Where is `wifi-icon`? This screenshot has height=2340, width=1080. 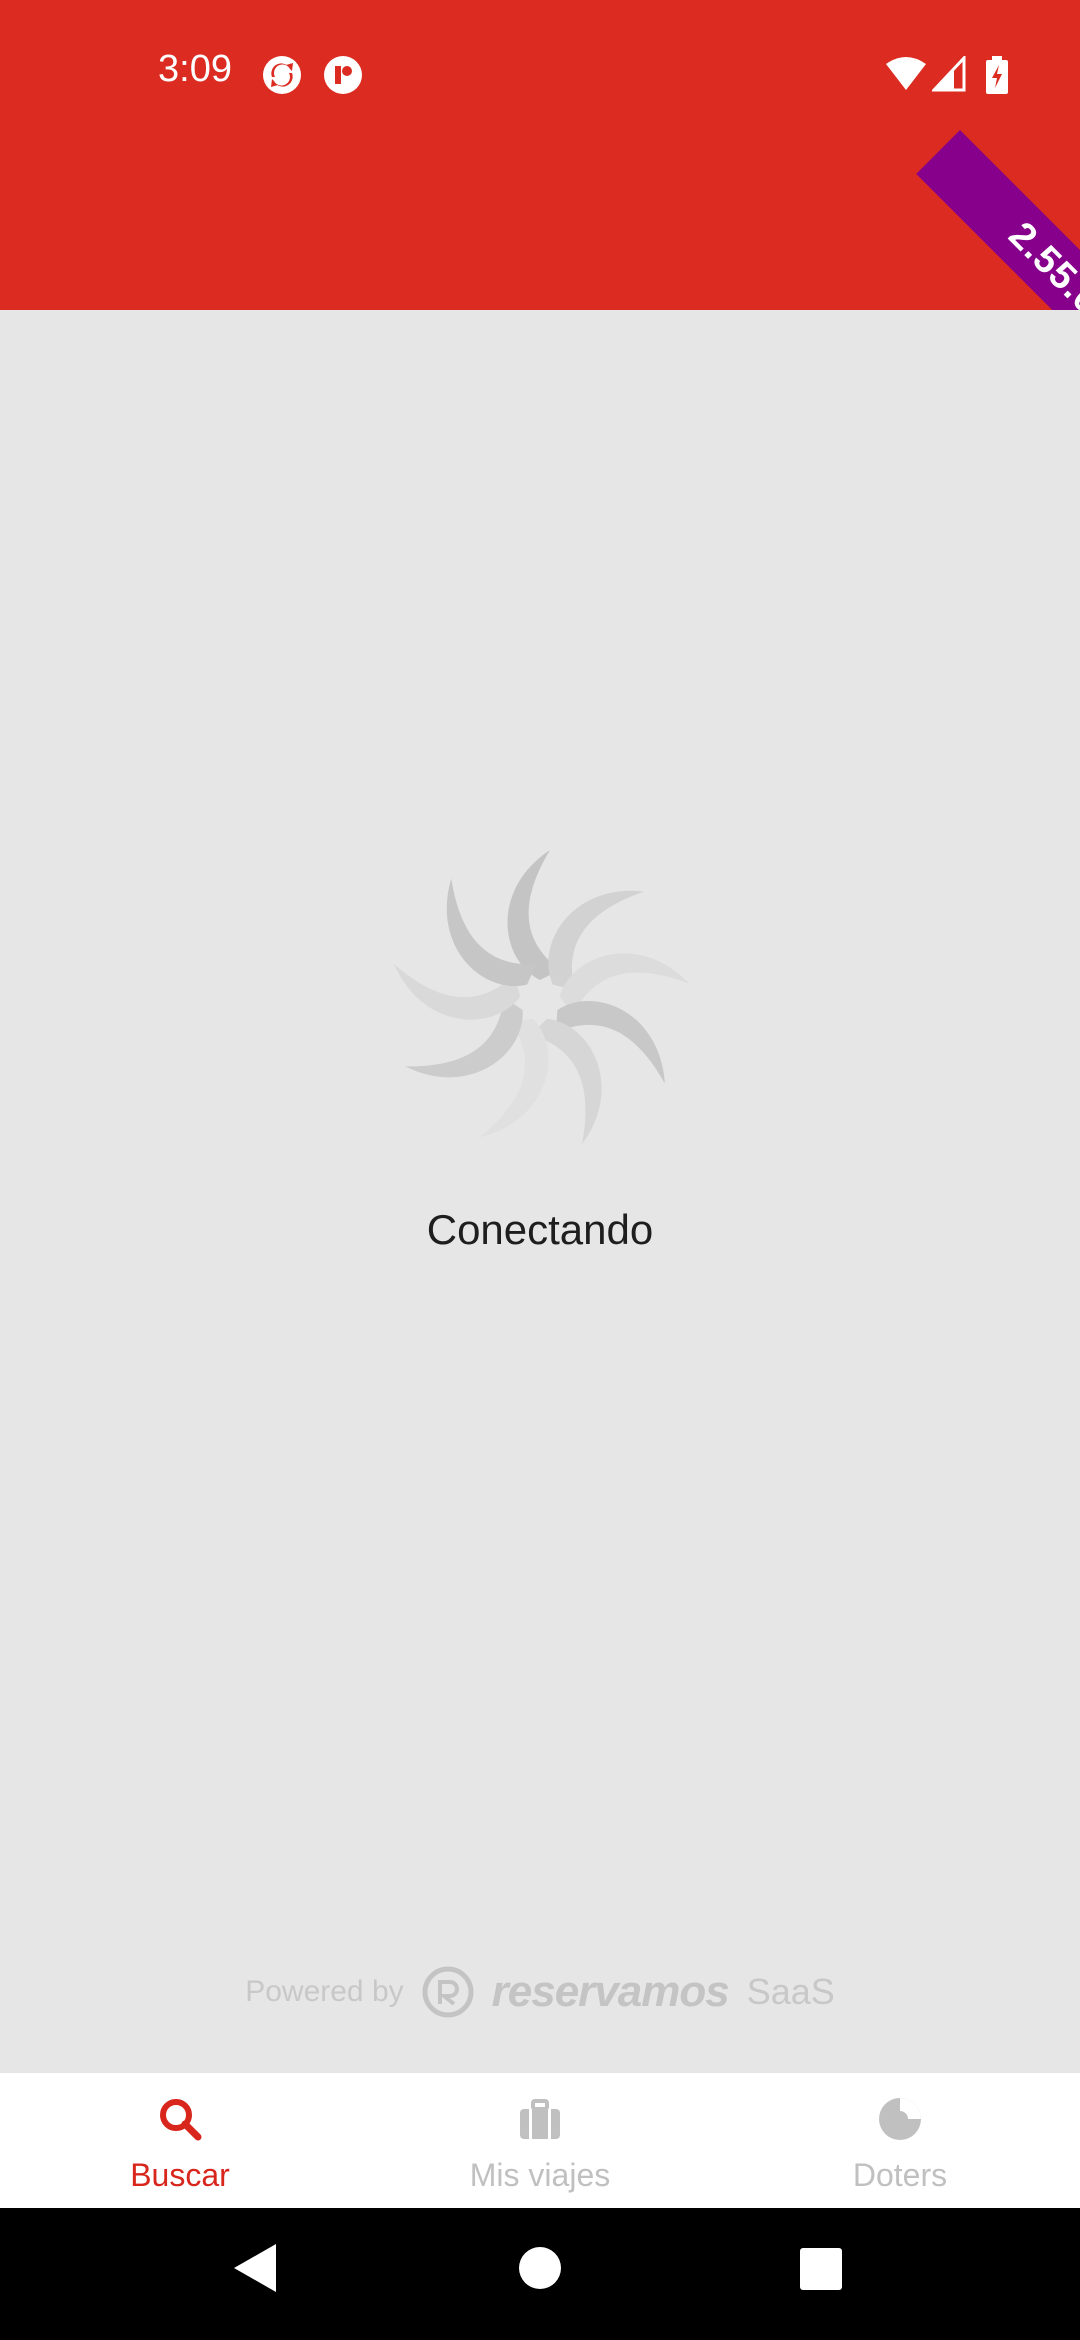
wifi-icon is located at coordinates (906, 73).